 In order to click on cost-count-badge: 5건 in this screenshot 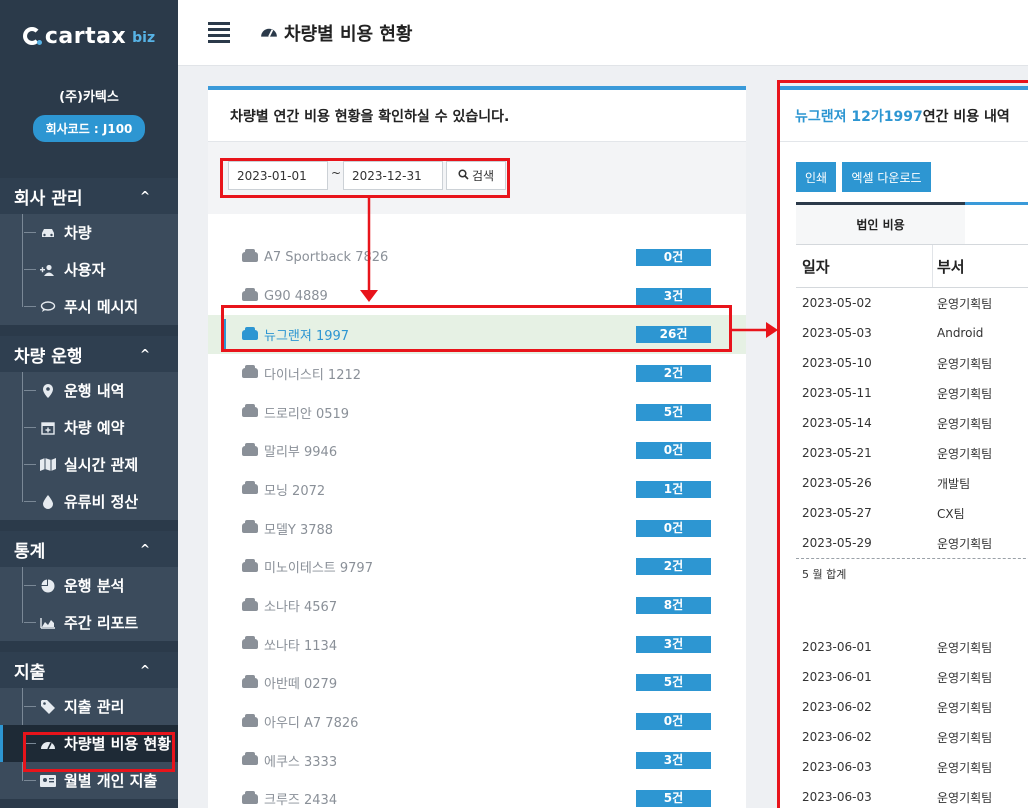, I will do `click(673, 683)`.